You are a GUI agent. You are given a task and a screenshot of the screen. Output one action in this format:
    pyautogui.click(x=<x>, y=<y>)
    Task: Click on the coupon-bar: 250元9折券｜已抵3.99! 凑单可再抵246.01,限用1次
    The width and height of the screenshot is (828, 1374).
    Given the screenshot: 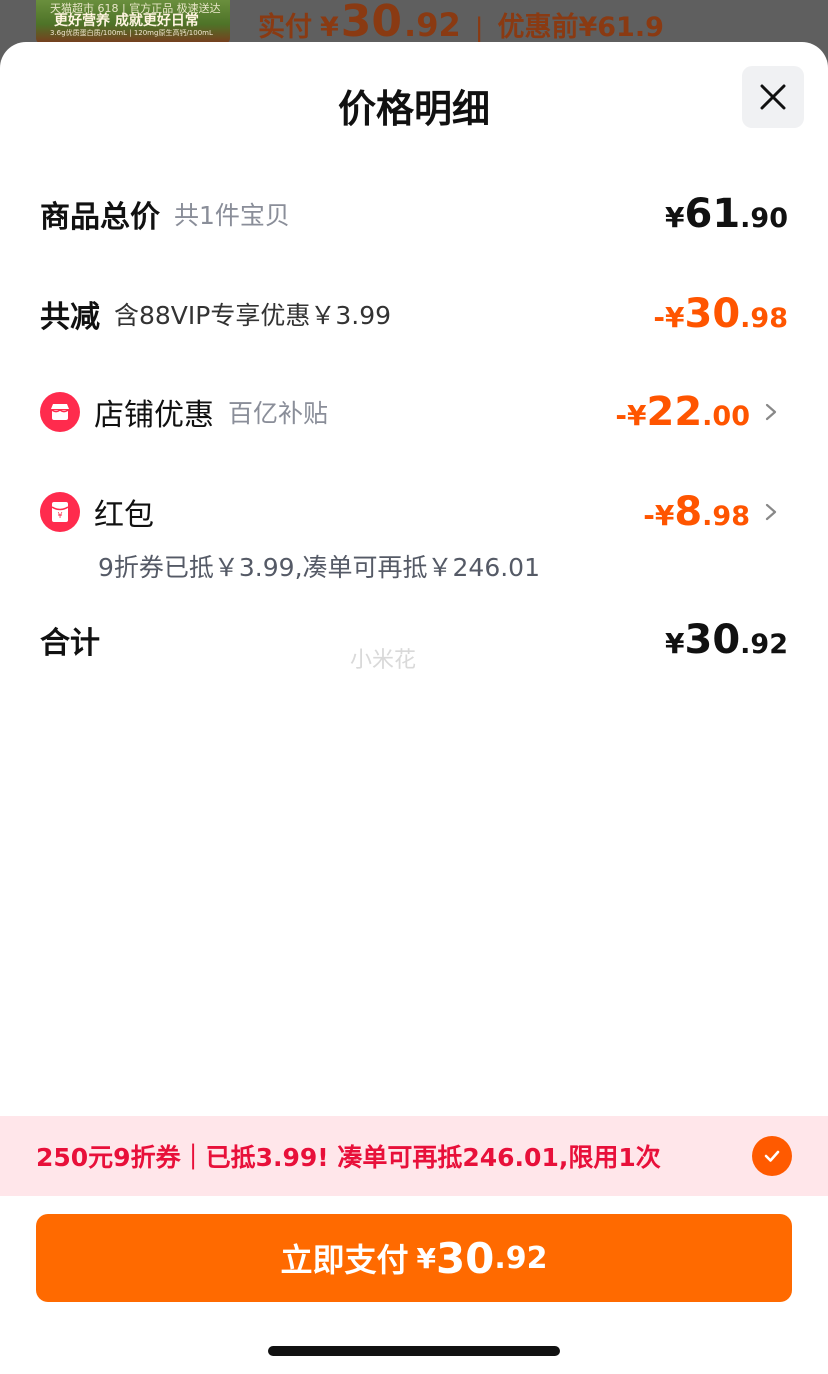 What is the action you would take?
    pyautogui.click(x=414, y=1156)
    